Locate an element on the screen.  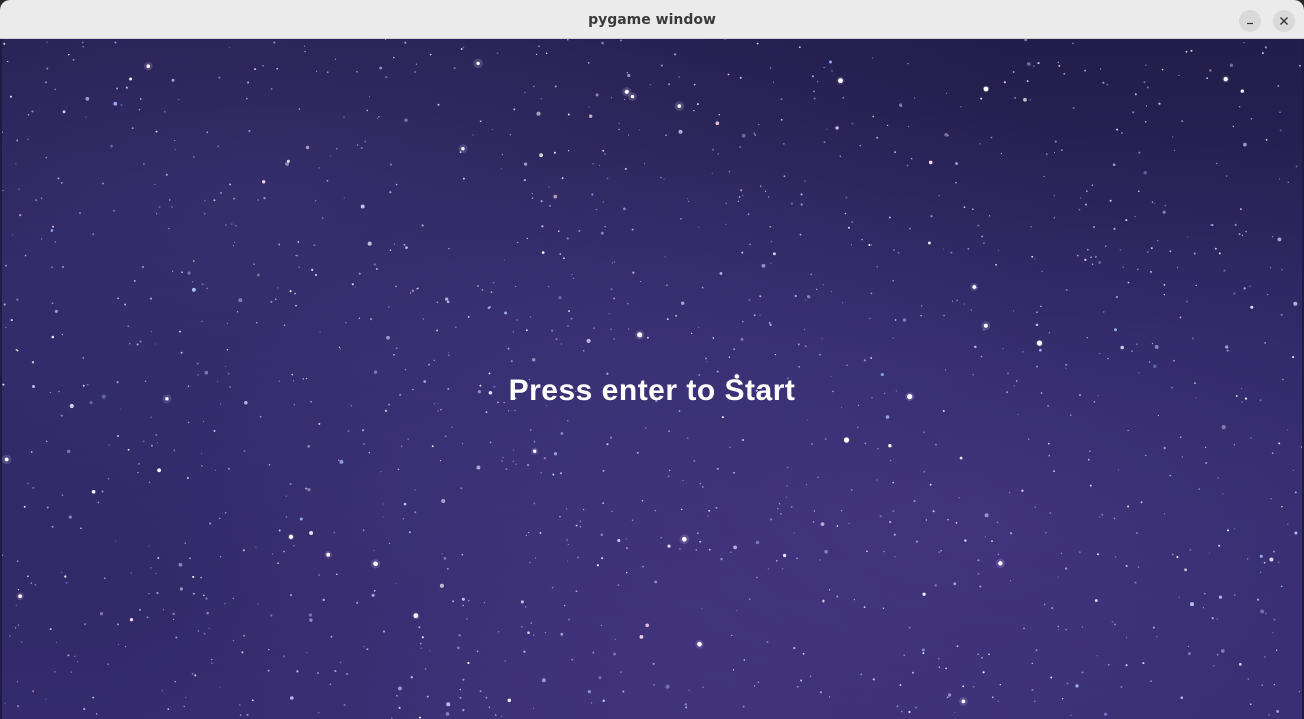
window-title: pygame window is located at coordinates (652, 20).